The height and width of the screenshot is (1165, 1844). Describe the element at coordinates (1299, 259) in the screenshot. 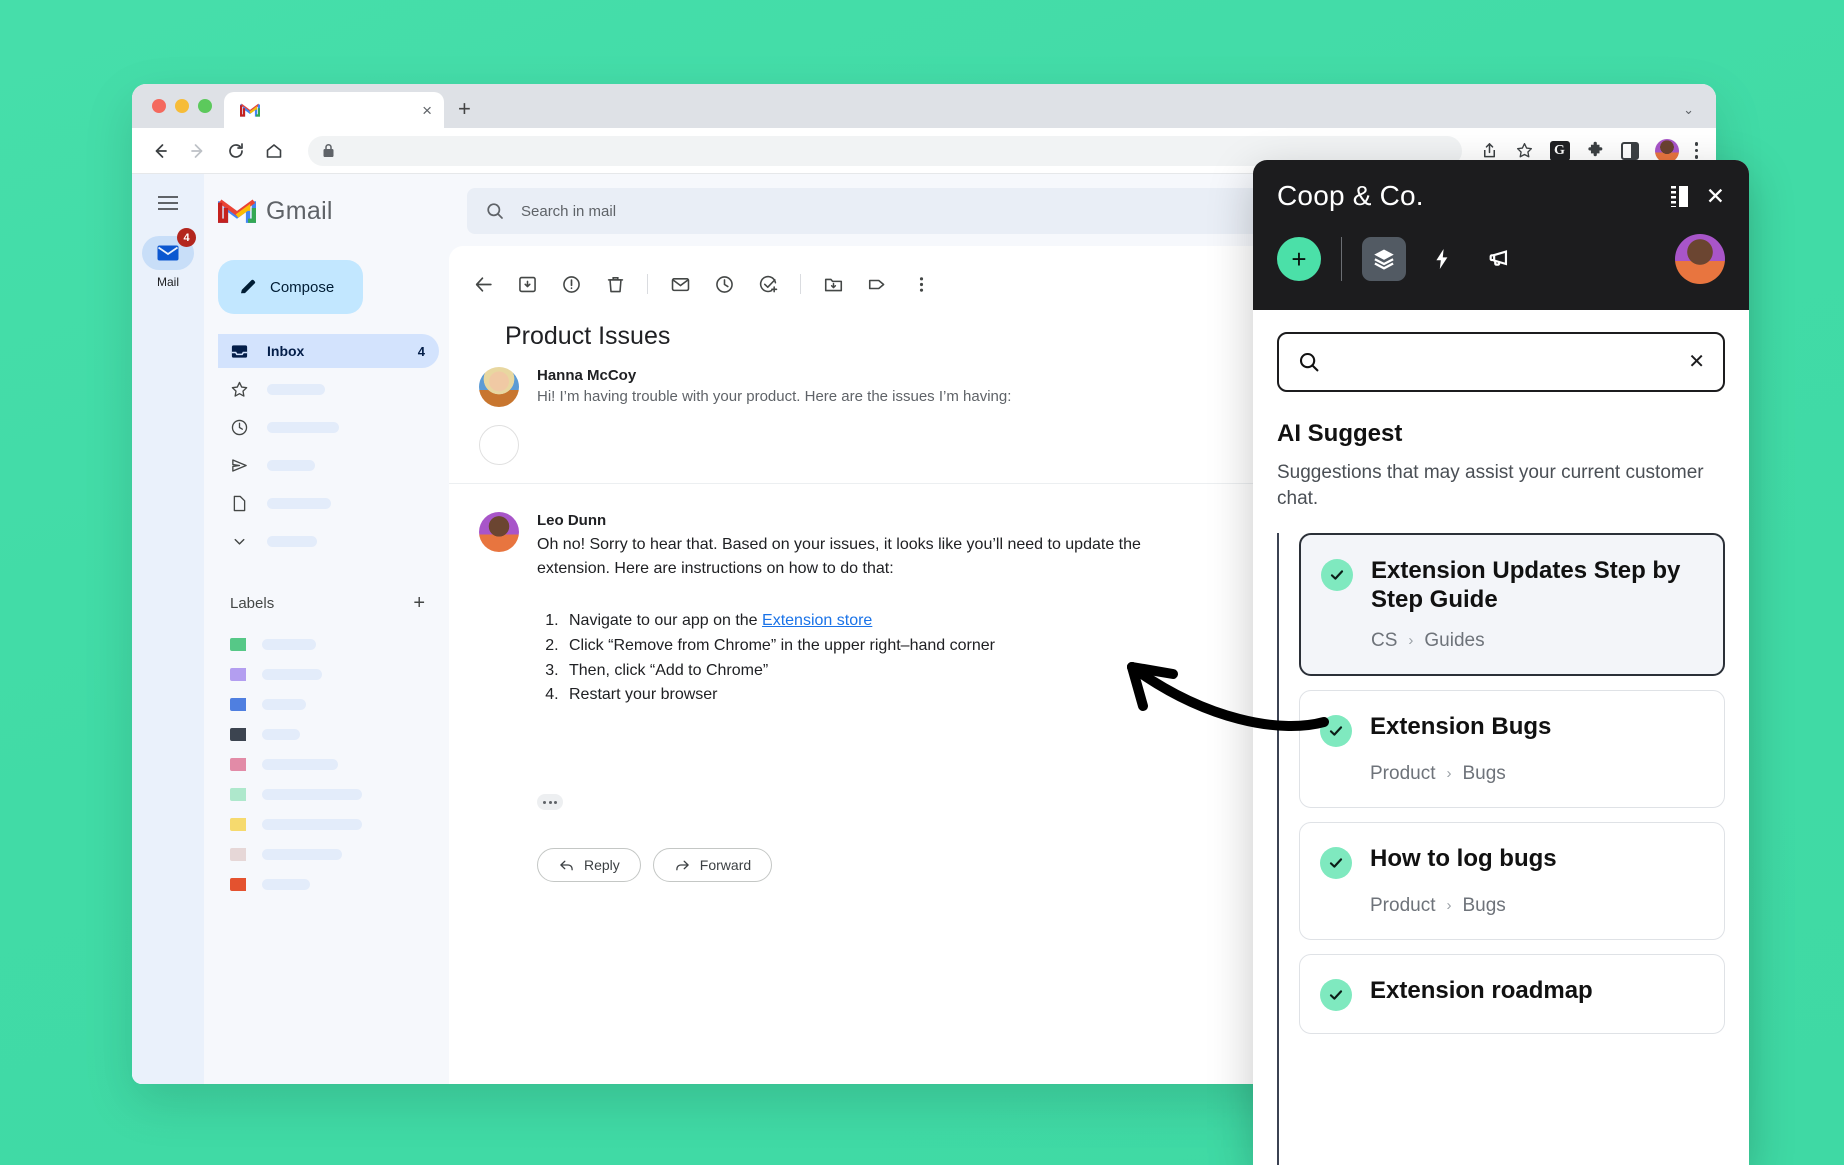

I see `add-button: +` at that location.